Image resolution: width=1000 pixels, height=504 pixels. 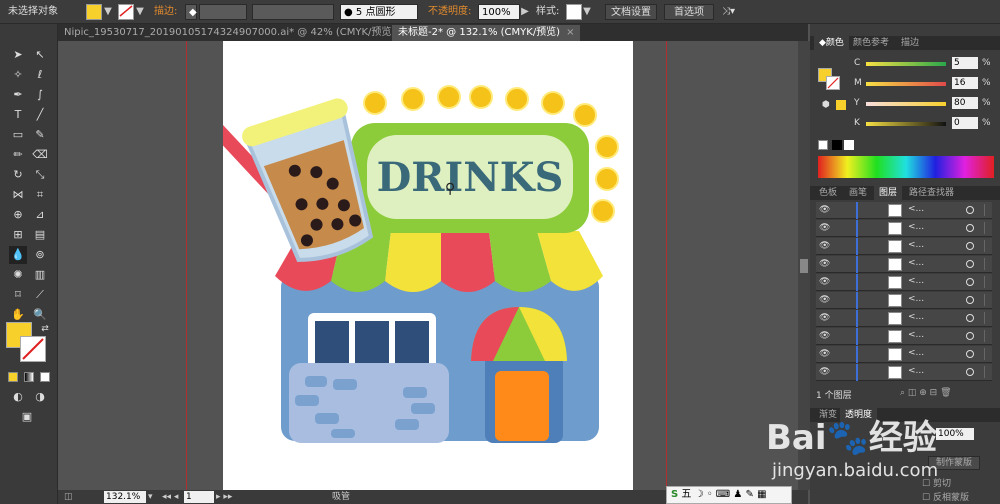 What do you see at coordinates (499, 12) in the screenshot?
I see `opacity-field: 100%` at bounding box center [499, 12].